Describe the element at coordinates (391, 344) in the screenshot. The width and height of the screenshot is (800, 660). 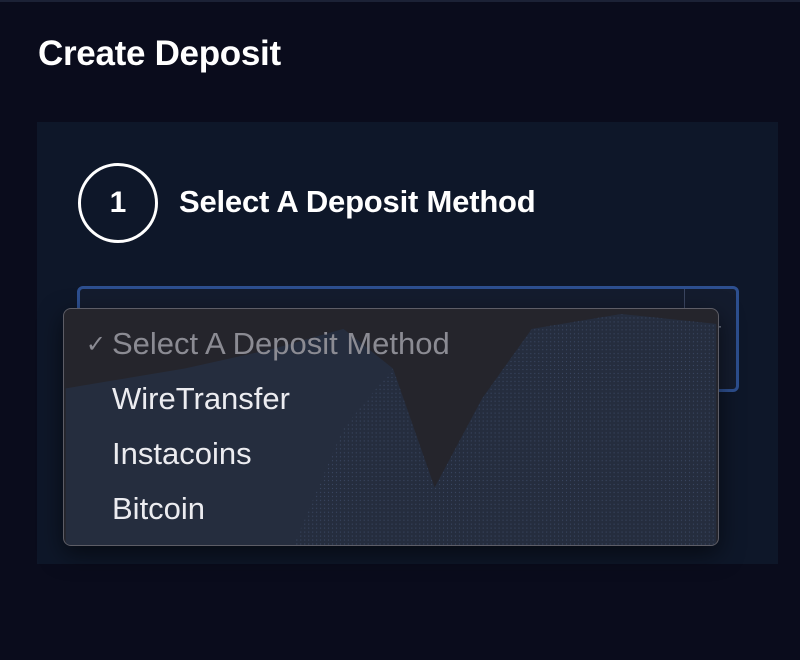
I see `dropdown-option-placeholder: ✓ Select A Deposit Method` at that location.